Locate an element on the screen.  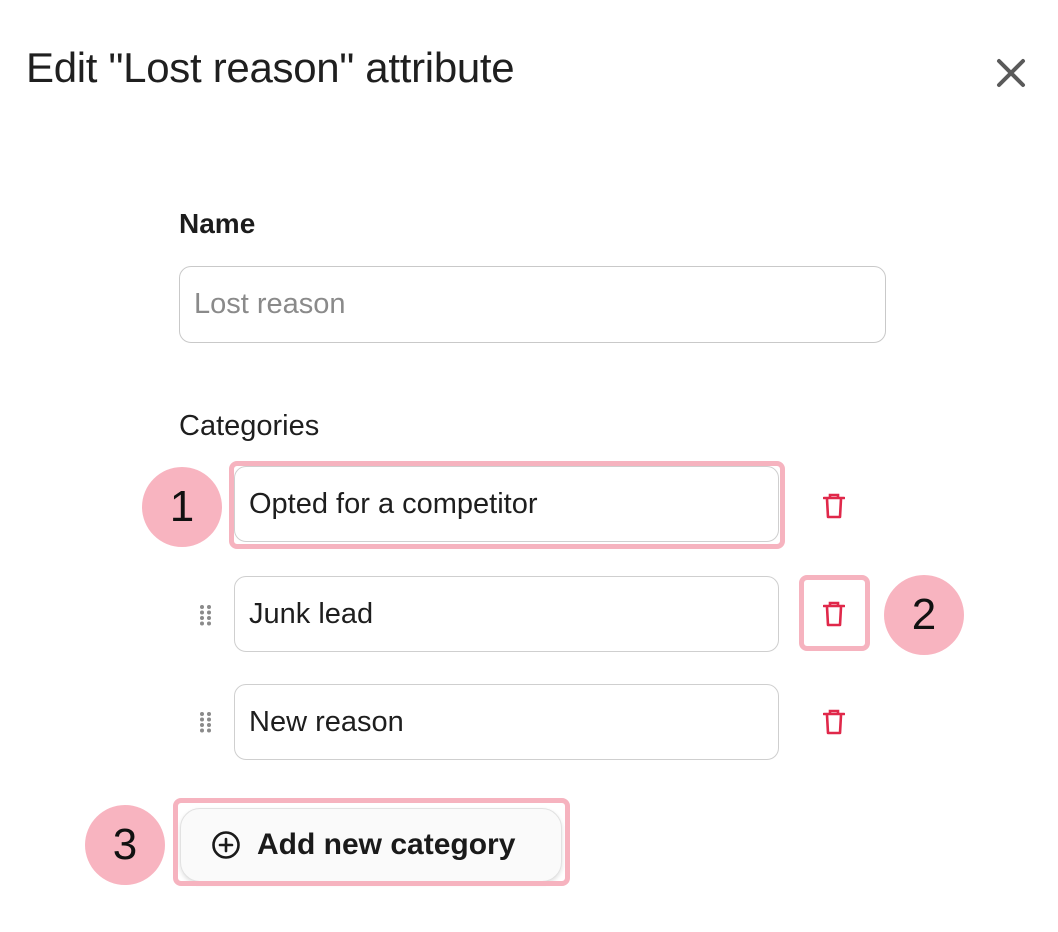
close-icon is located at coordinates (1011, 73).